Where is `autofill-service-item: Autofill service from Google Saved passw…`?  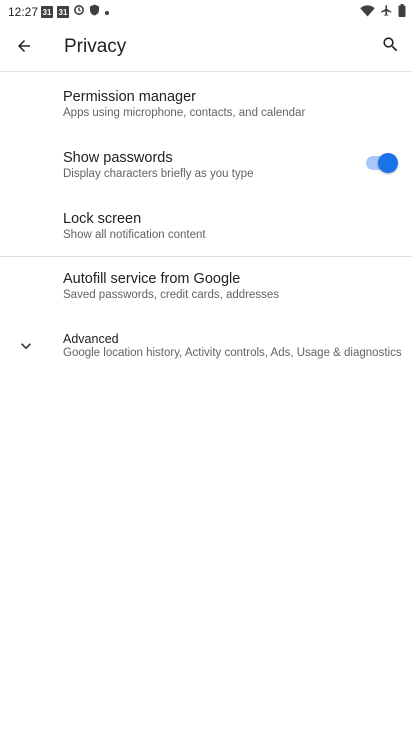
autofill-service-item: Autofill service from Google Saved passw… is located at coordinates (206, 288).